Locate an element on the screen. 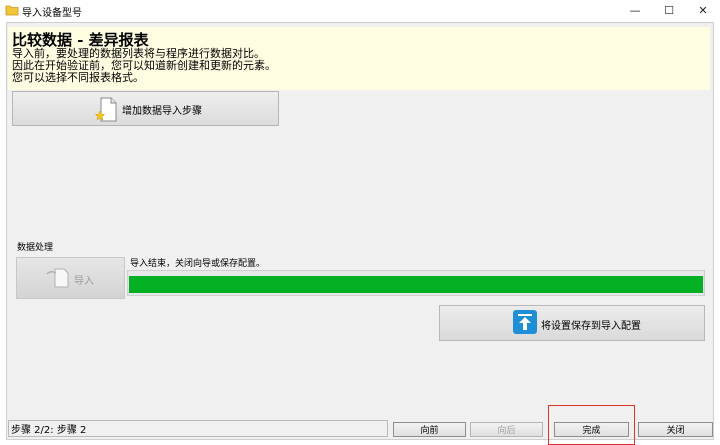 The image size is (720, 445). progress-fill is located at coordinates (416, 284).